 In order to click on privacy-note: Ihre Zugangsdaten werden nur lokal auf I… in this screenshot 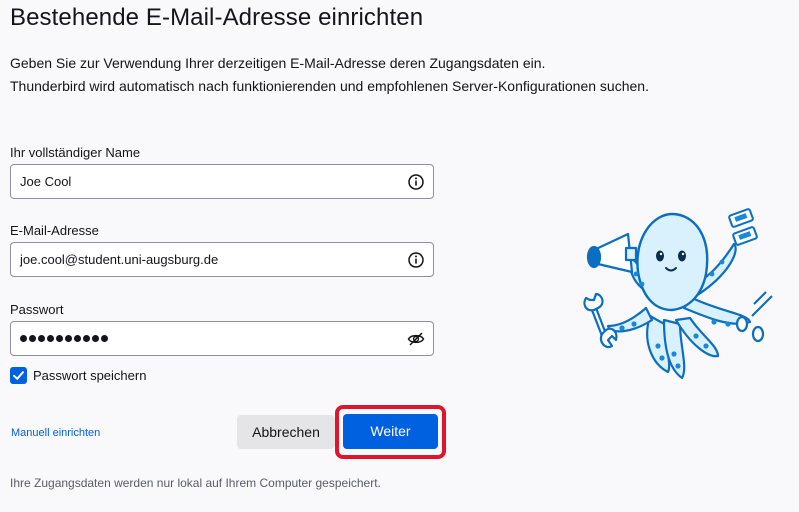, I will do `click(195, 483)`.